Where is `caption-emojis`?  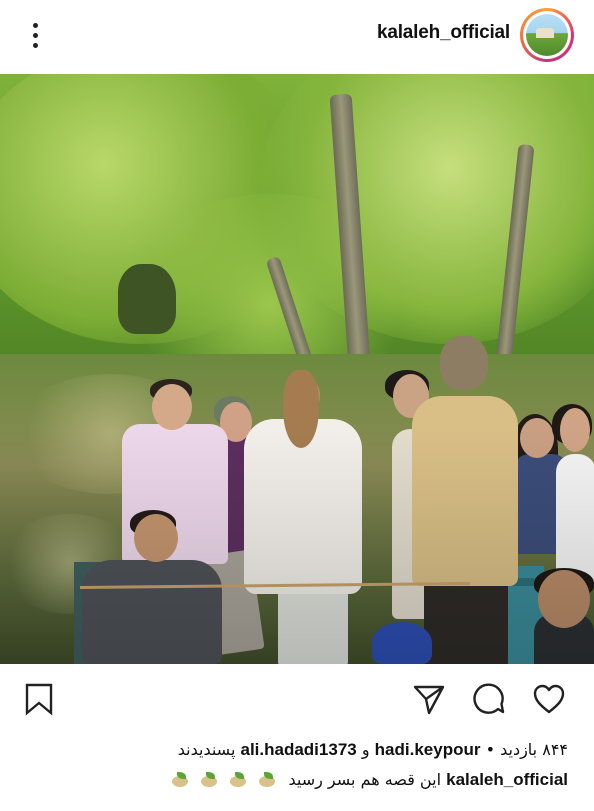 caption-emojis is located at coordinates (221, 780).